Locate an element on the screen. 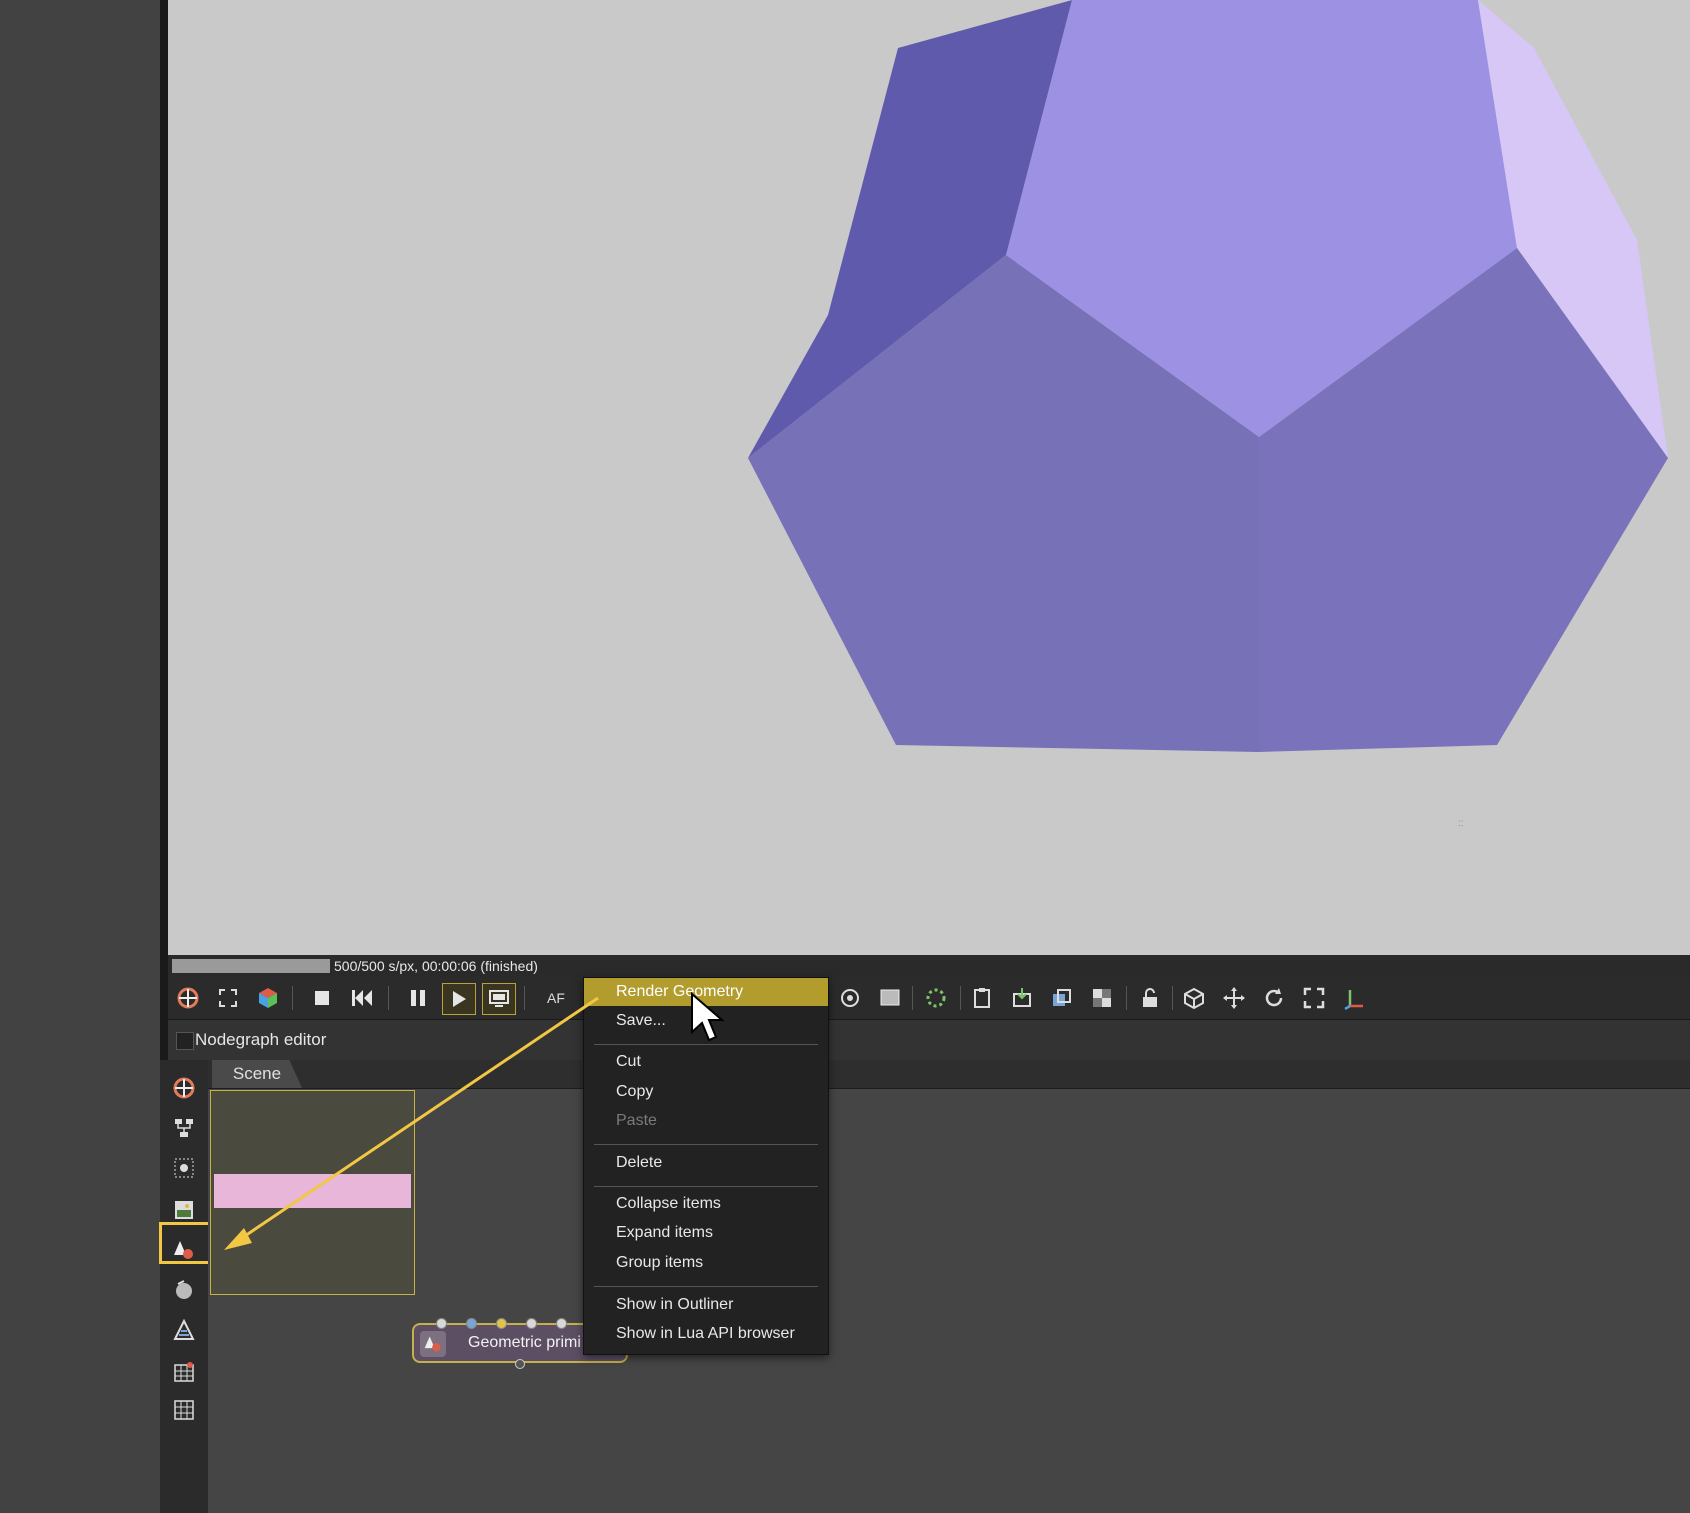 This screenshot has height=1513, width=1690. render-status-text: 500/500 s/px, 00:00:06 (finished) is located at coordinates (436, 966).